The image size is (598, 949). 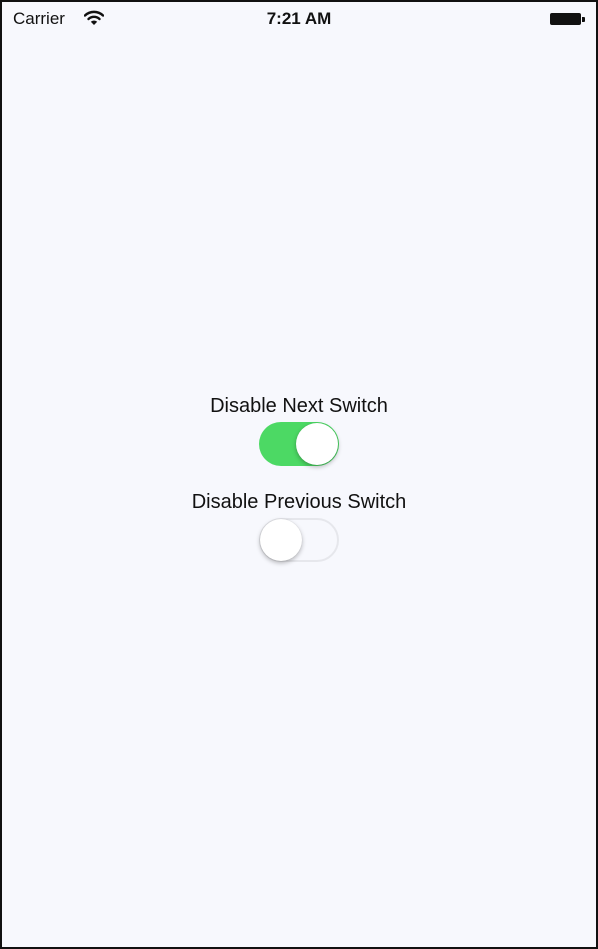 What do you see at coordinates (299, 502) in the screenshot?
I see `disable-previous-label: Disable Previous Switch` at bounding box center [299, 502].